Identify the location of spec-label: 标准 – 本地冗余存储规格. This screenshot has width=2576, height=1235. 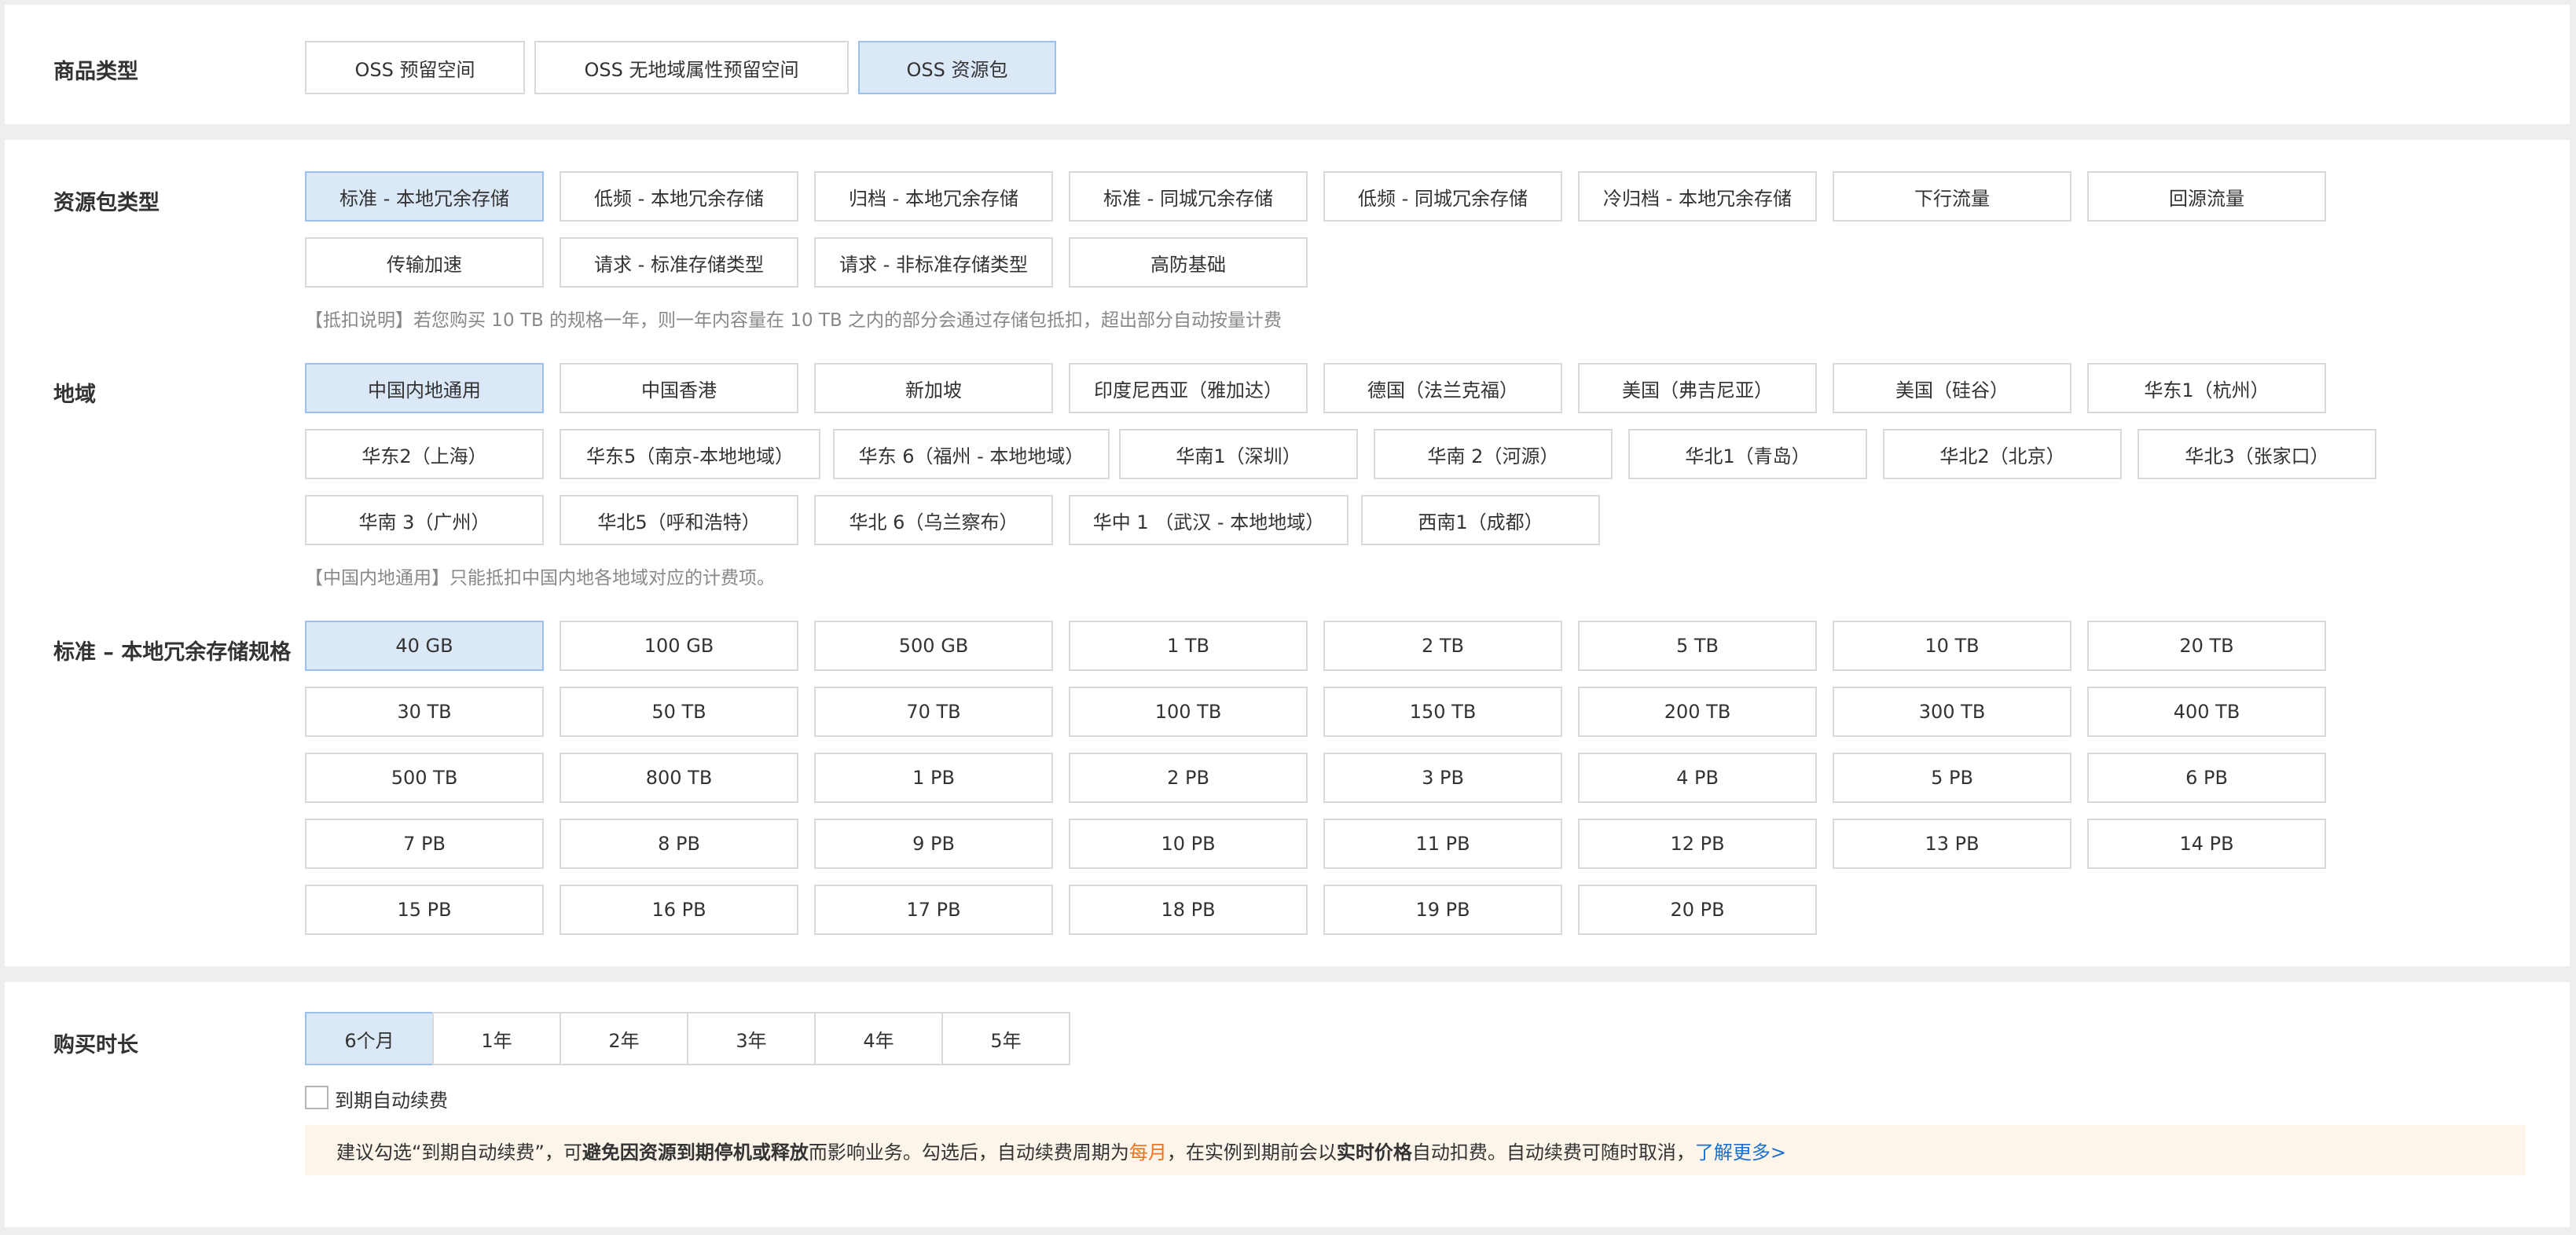
(172, 652).